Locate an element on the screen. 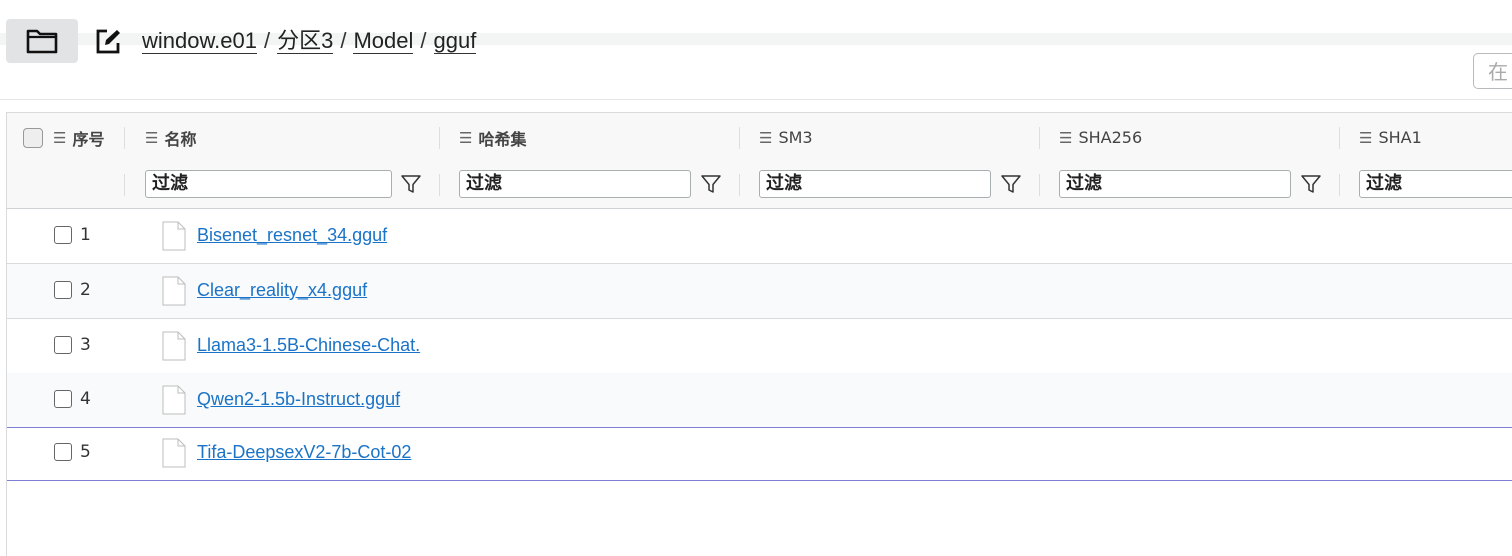 Image resolution: width=1512 pixels, height=556 pixels. folder-icon is located at coordinates (42, 41).